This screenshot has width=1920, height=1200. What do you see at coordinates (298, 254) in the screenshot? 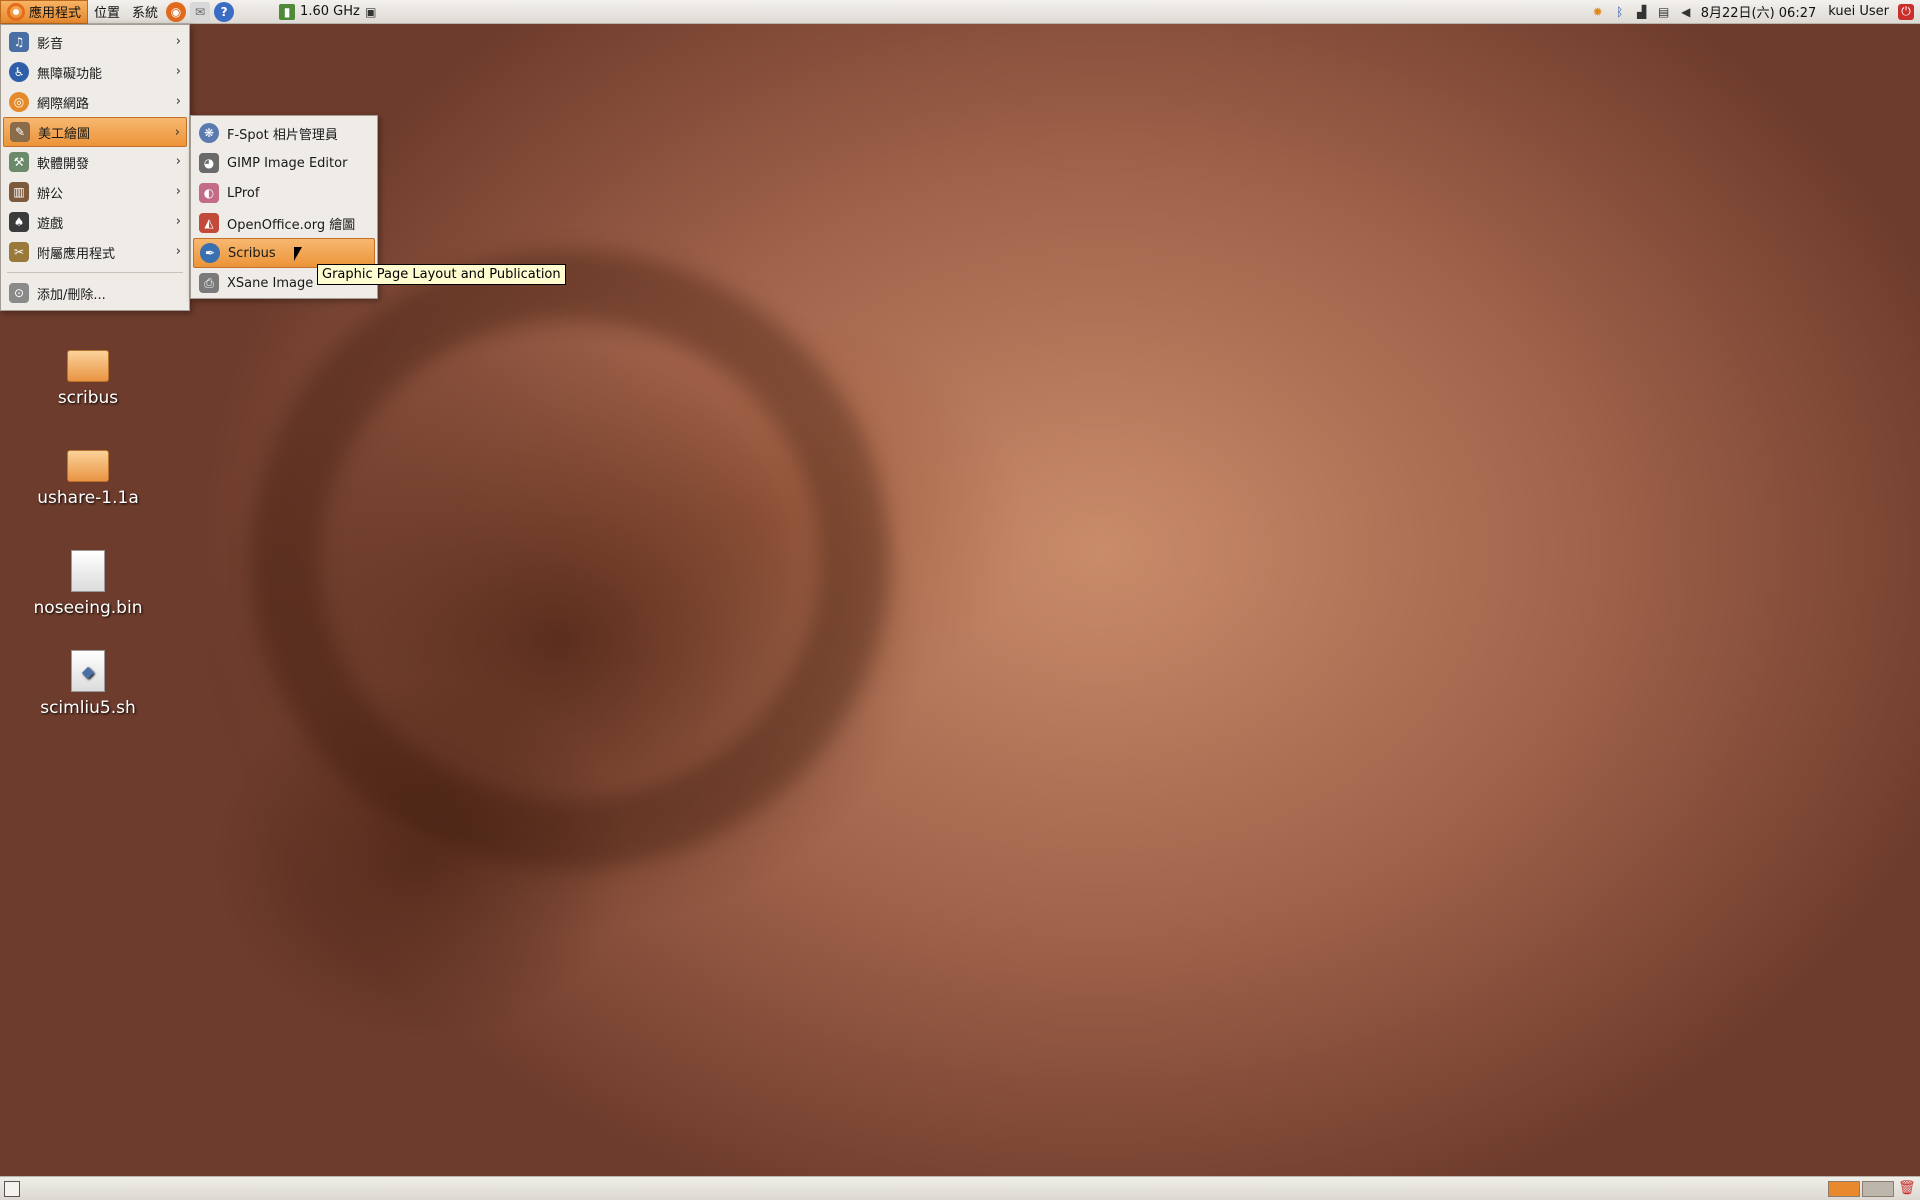
I see `mouse-pointer-icon` at bounding box center [298, 254].